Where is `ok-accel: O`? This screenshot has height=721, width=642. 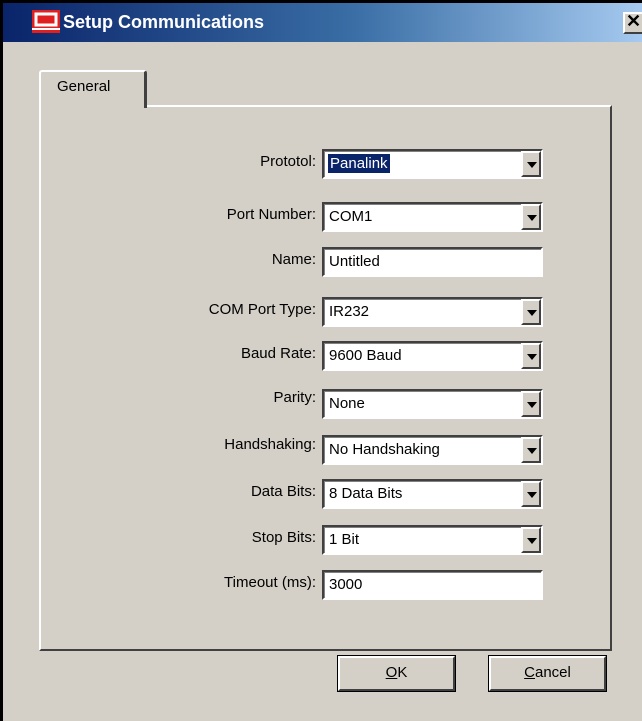
ok-accel: O is located at coordinates (391, 672).